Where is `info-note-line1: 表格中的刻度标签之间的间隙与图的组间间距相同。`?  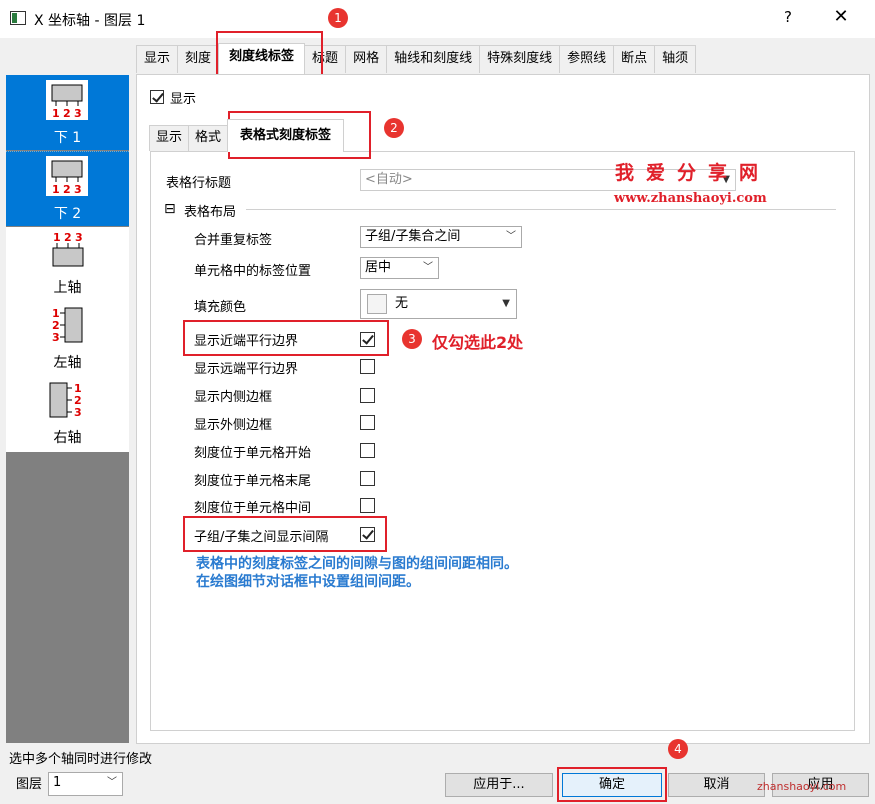
info-note-line1: 表格中的刻度标签之间的间隙与图的组间间距相同。 is located at coordinates (357, 564).